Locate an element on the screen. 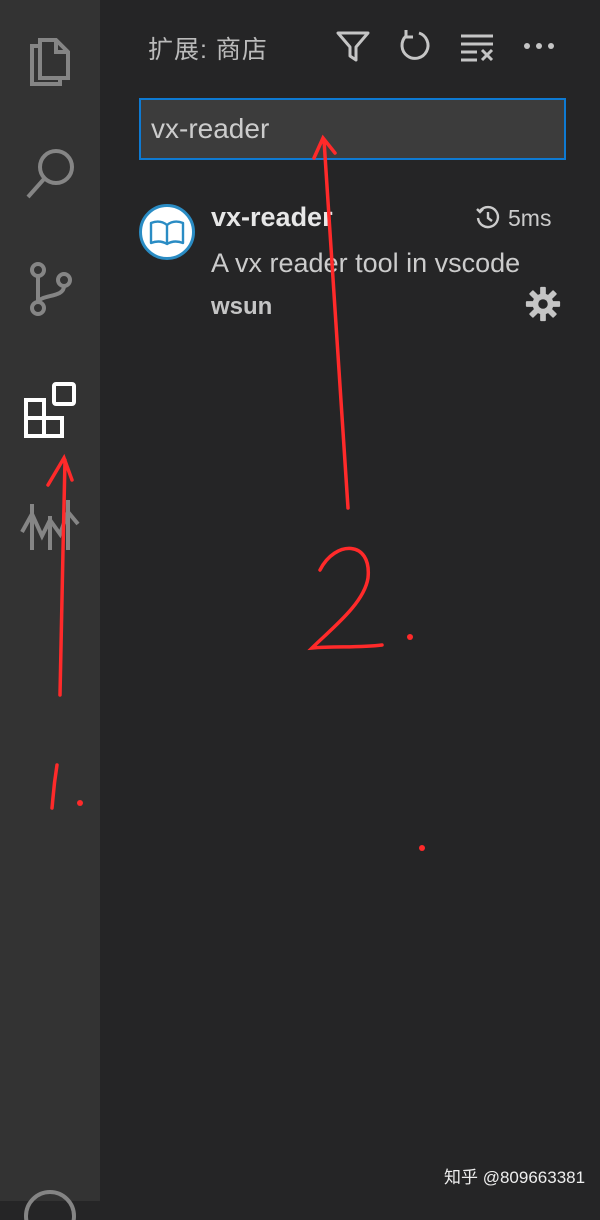 This screenshot has width=600, height=1220. clear-results-icon is located at coordinates (477, 48).